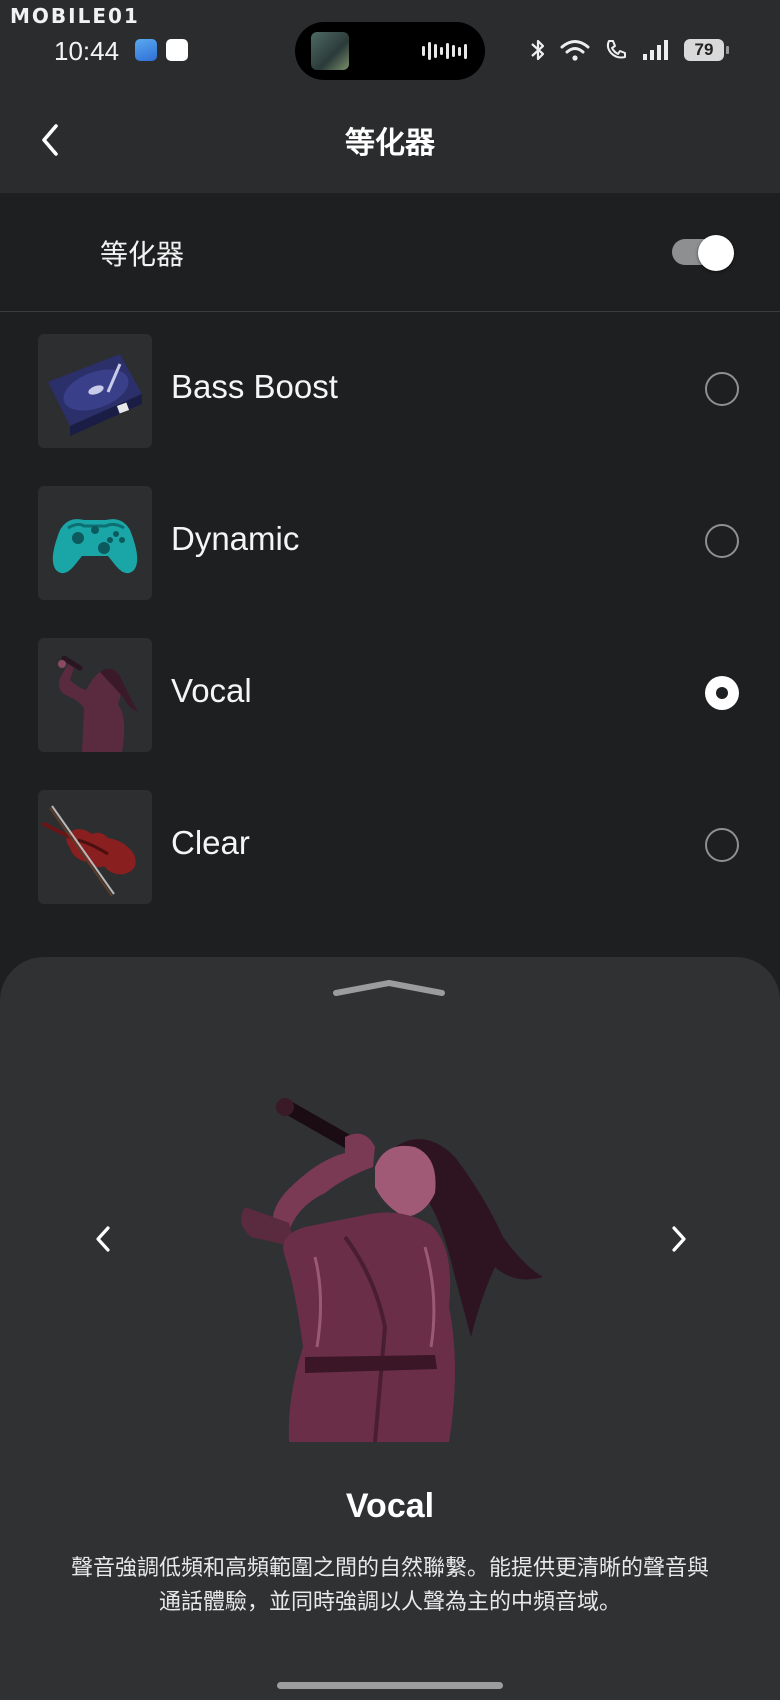  I want to click on status-bar: MOBILE01 10:44 79, so click(390, 44).